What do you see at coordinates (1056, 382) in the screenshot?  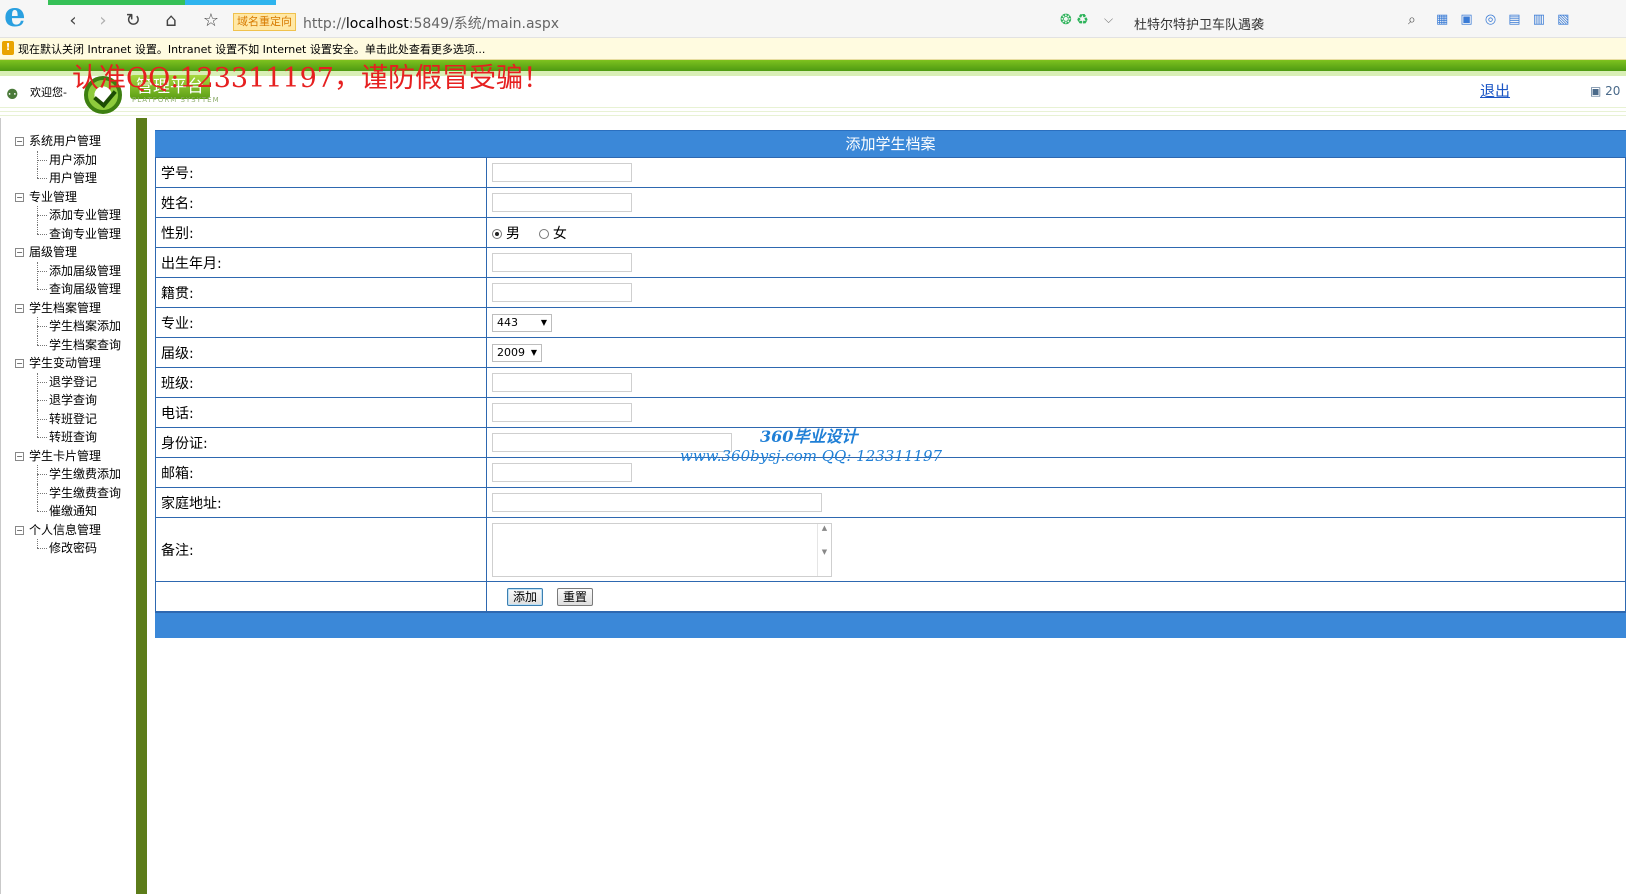 I see `cell-class` at bounding box center [1056, 382].